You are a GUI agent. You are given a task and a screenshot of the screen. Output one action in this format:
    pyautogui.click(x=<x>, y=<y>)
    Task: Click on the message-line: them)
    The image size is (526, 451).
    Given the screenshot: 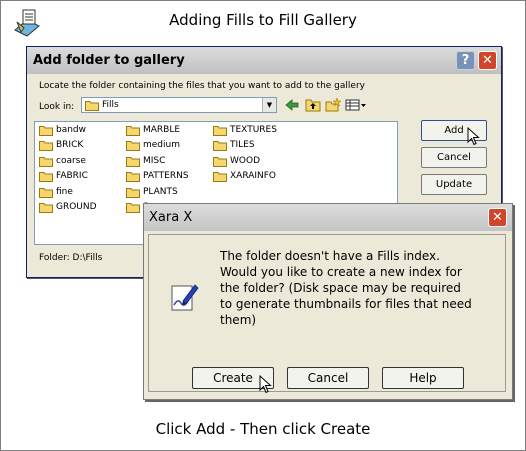 What is the action you would take?
    pyautogui.click(x=238, y=320)
    